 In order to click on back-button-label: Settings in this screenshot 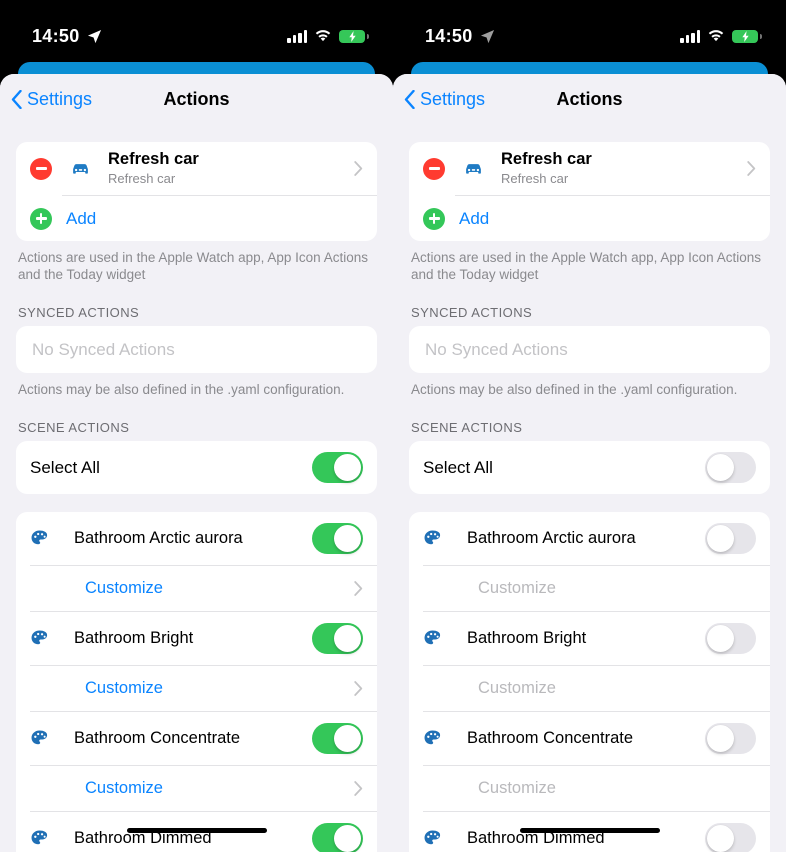, I will do `click(453, 98)`.